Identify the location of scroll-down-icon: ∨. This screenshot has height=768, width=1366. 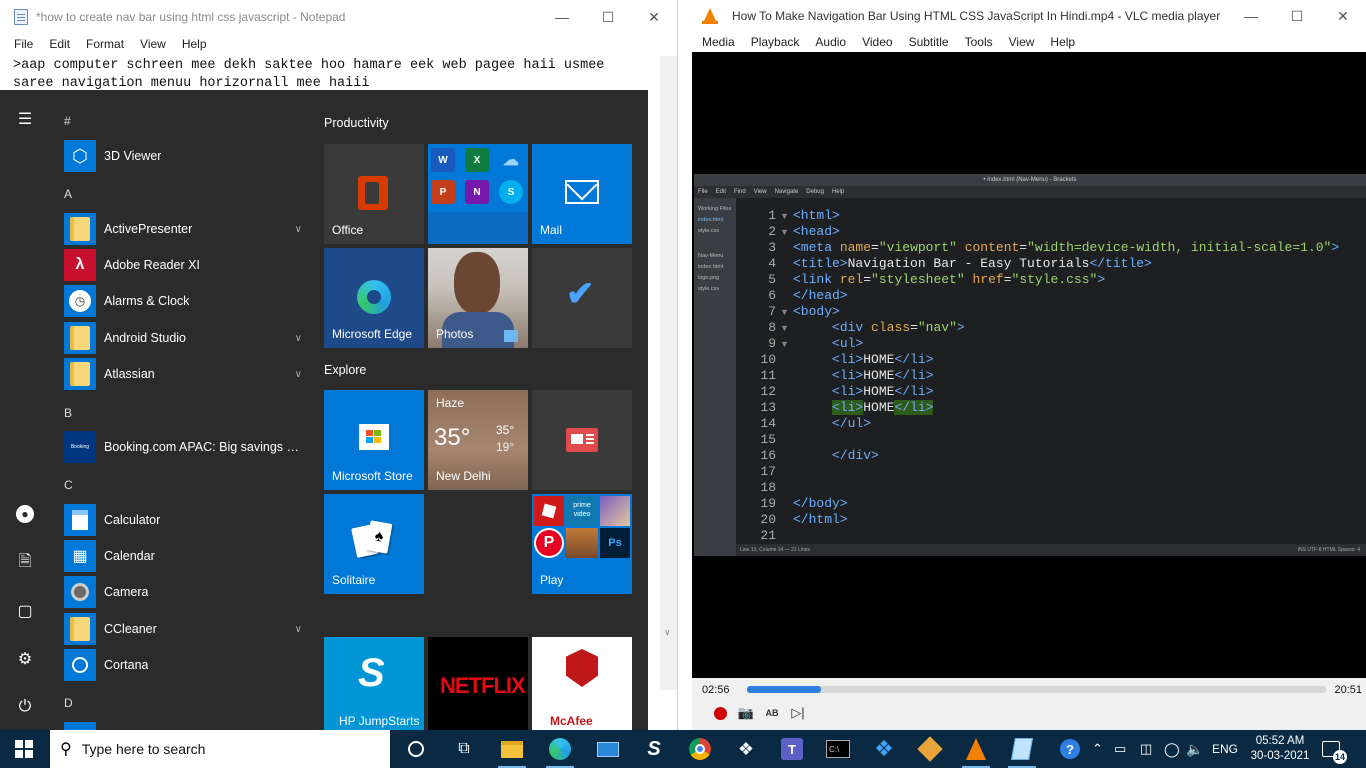
(667, 632).